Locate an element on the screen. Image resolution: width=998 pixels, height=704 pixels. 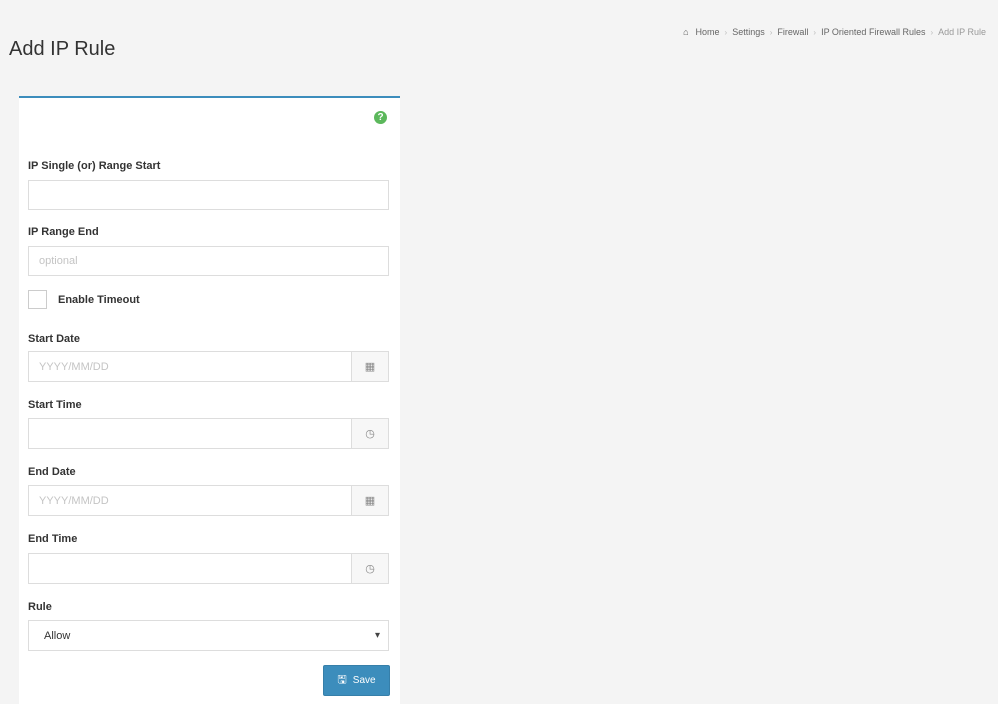
end-date-label: End Date is located at coordinates (52, 472).